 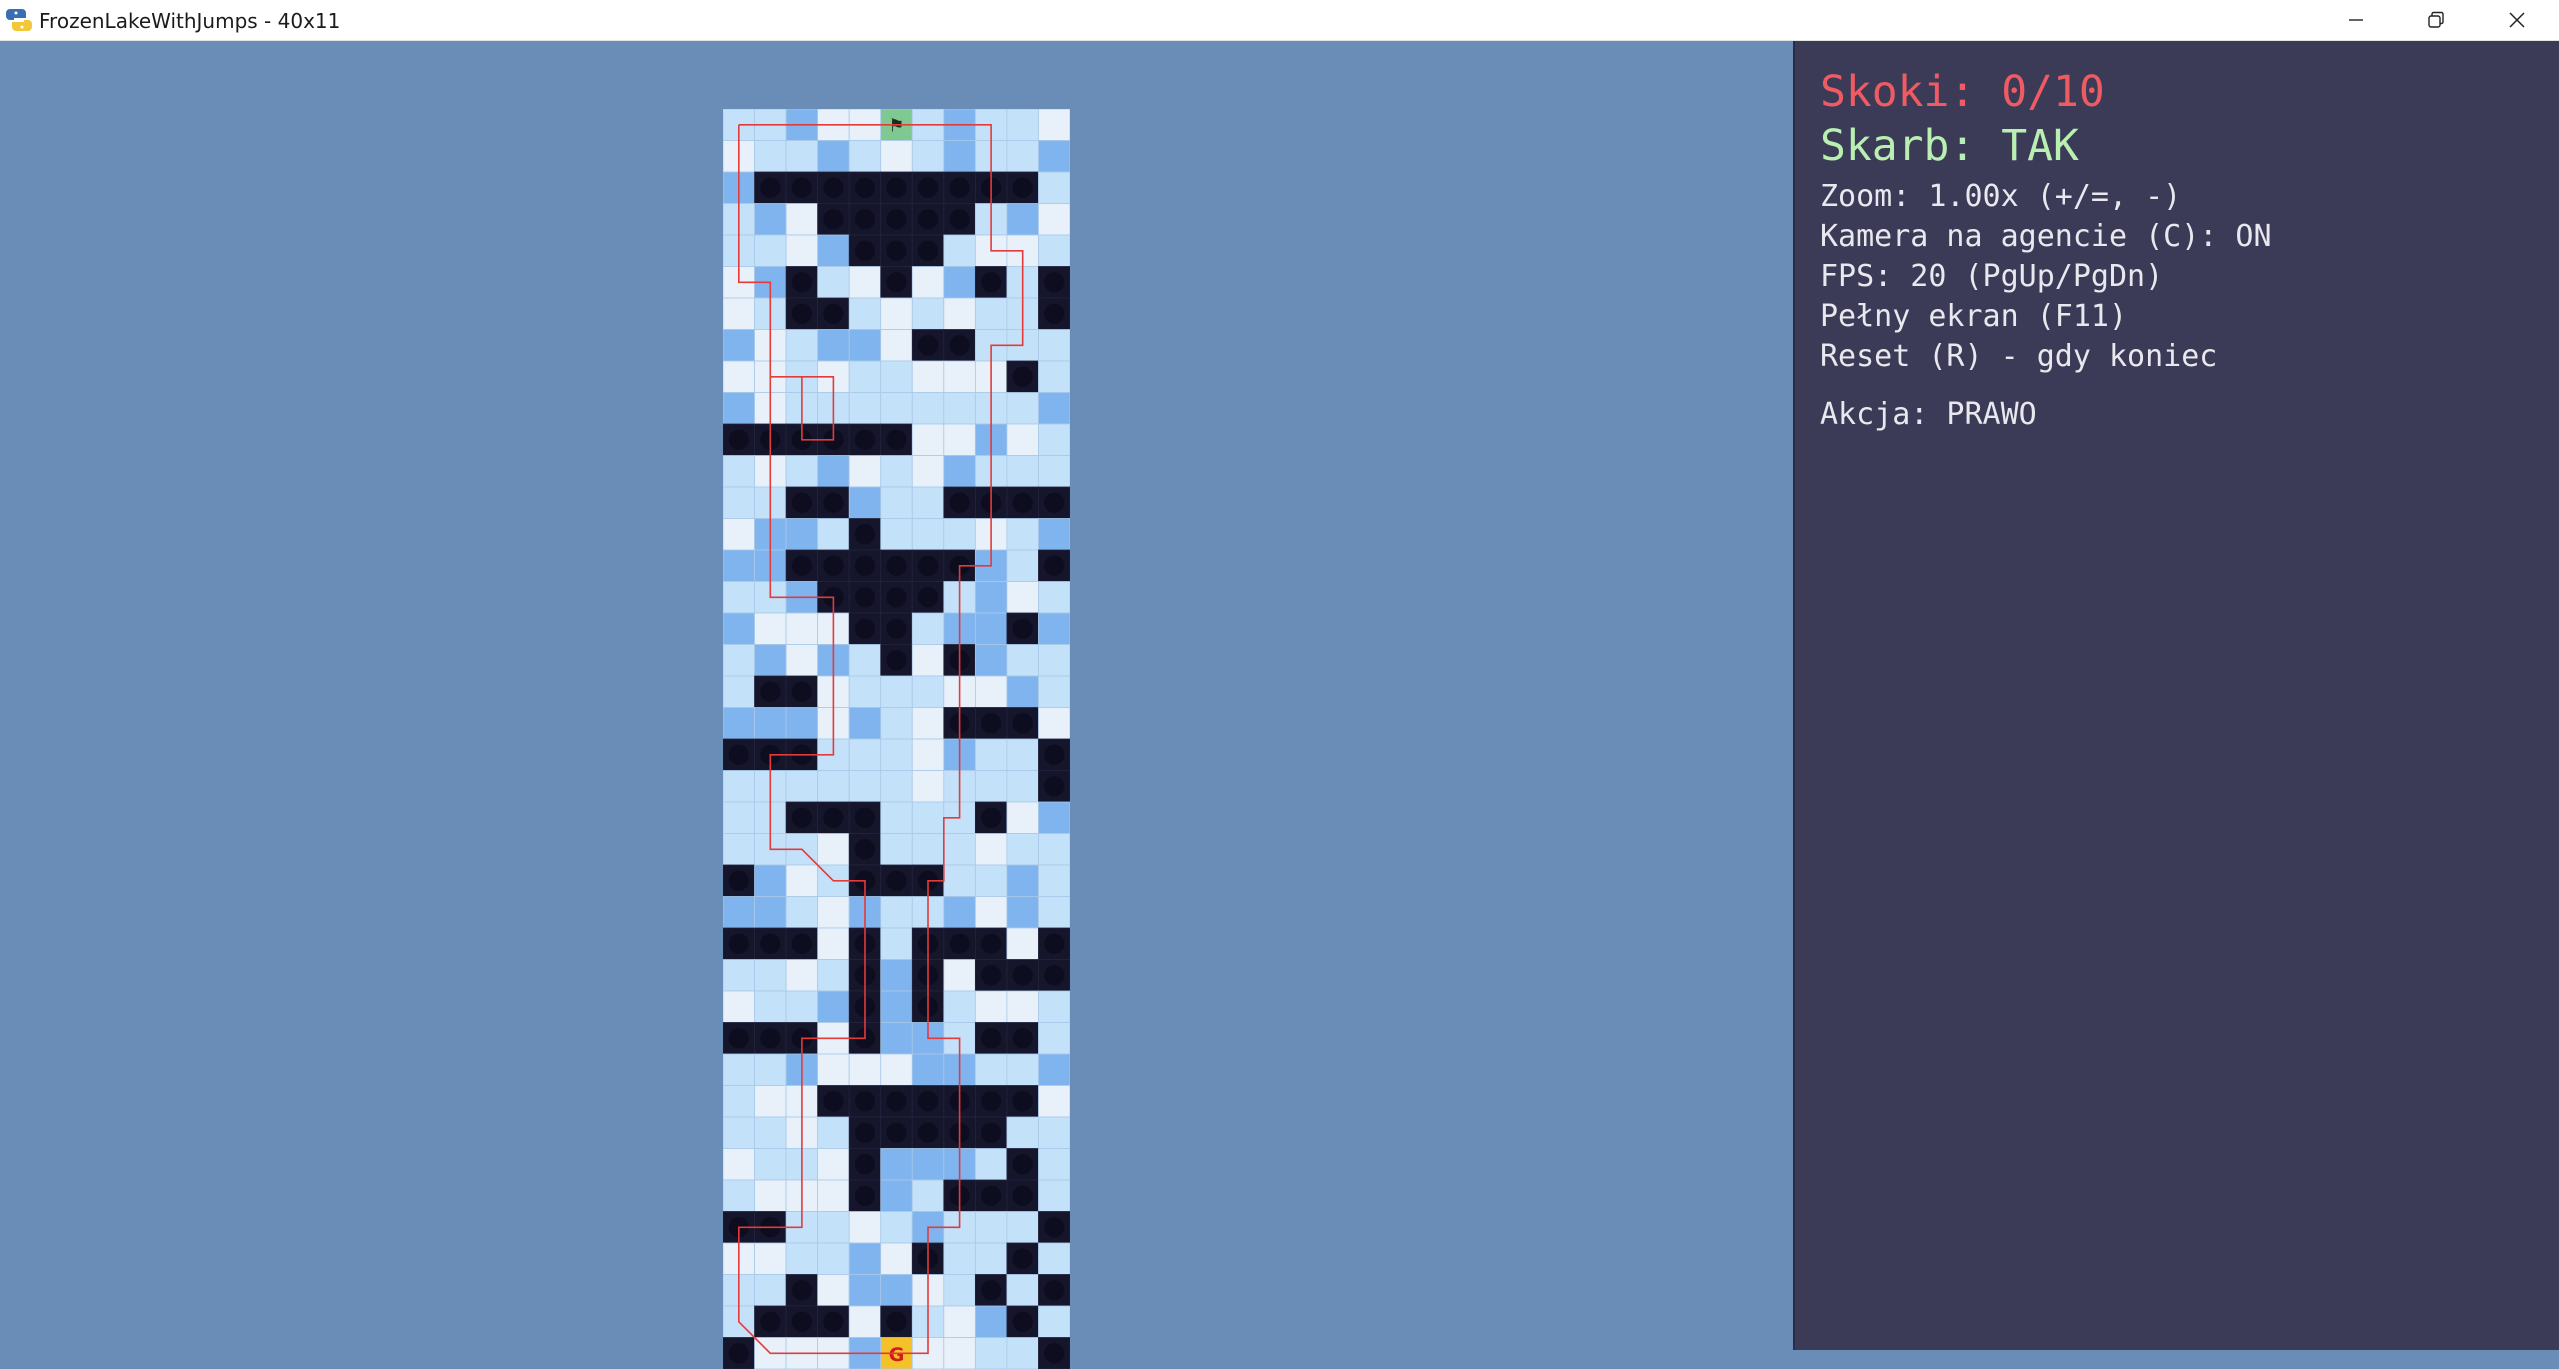 I want to click on agent-icon: ⚑, so click(x=896, y=126).